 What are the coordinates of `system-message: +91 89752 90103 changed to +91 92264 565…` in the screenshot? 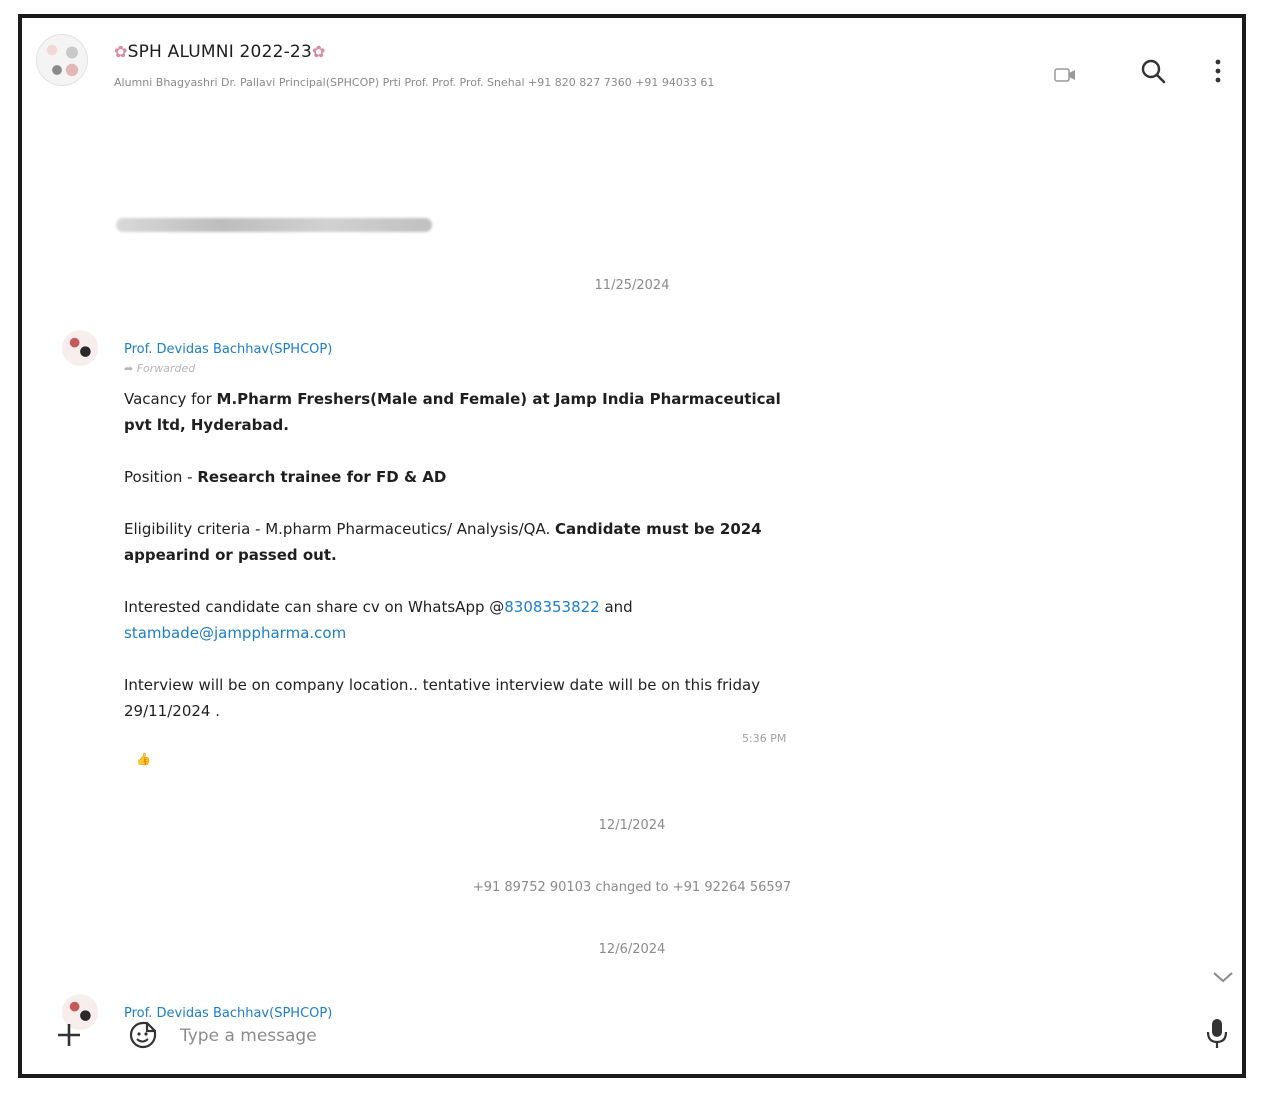 It's located at (632, 887).